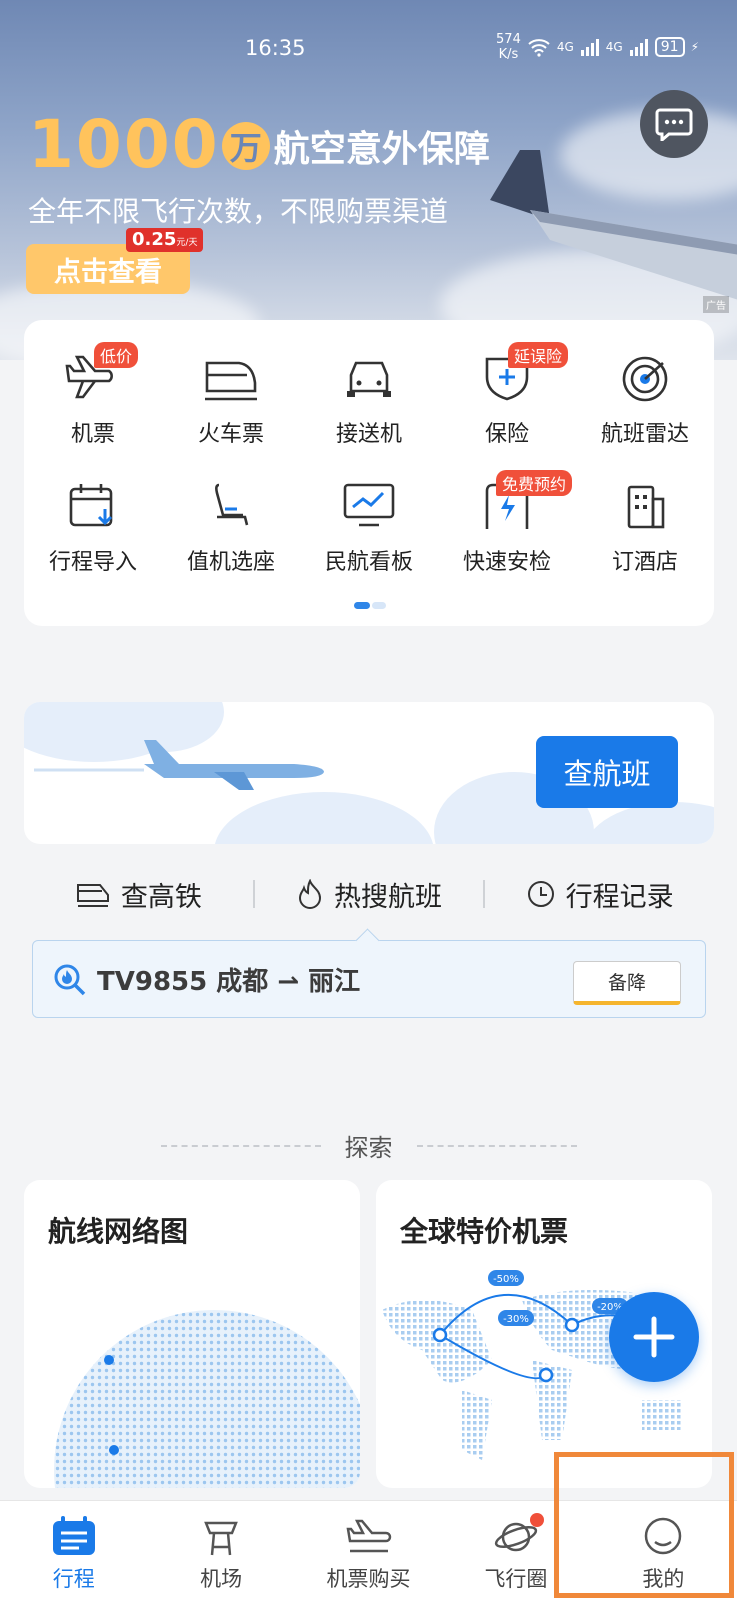  Describe the element at coordinates (369, 378) in the screenshot. I see `car-icon` at that location.